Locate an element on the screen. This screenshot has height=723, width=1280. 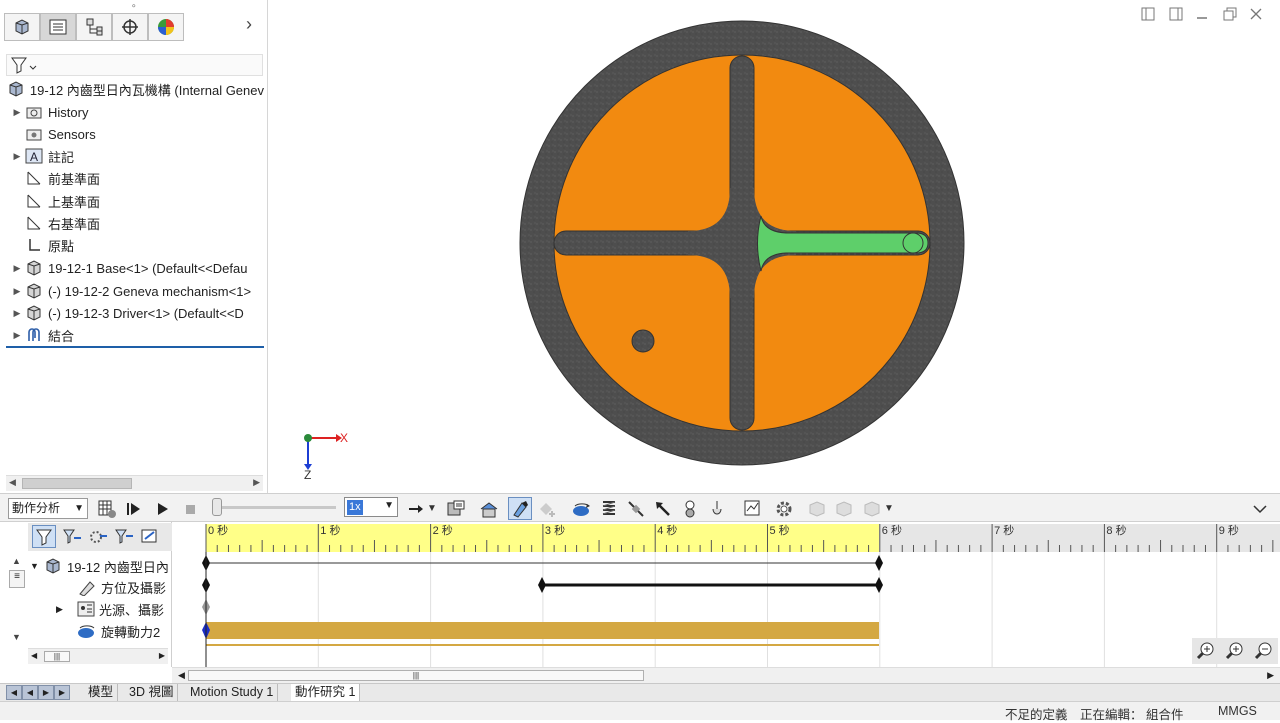
zoom-in-icon is located at coordinates (1235, 651).